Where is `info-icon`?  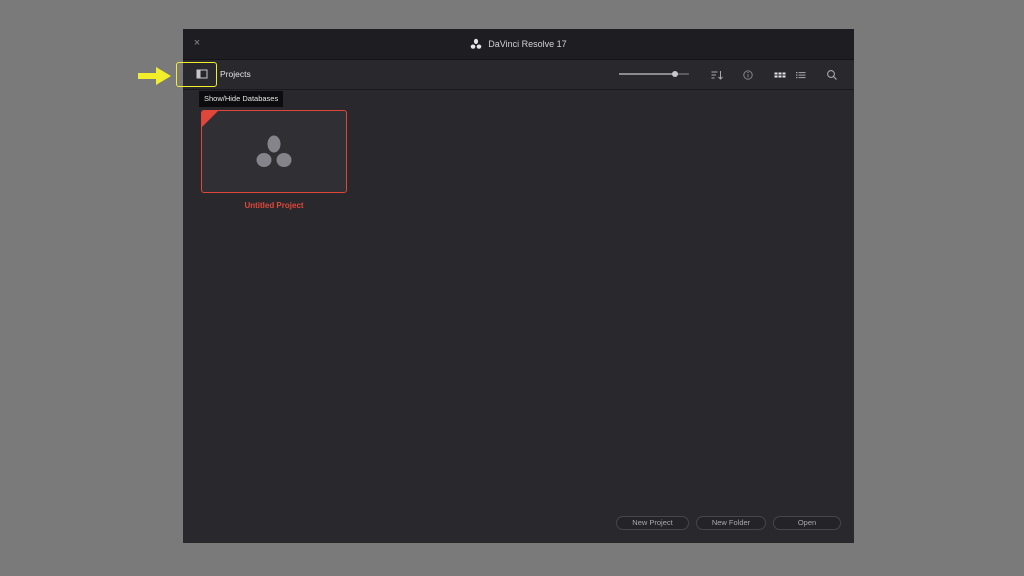 info-icon is located at coordinates (748, 75).